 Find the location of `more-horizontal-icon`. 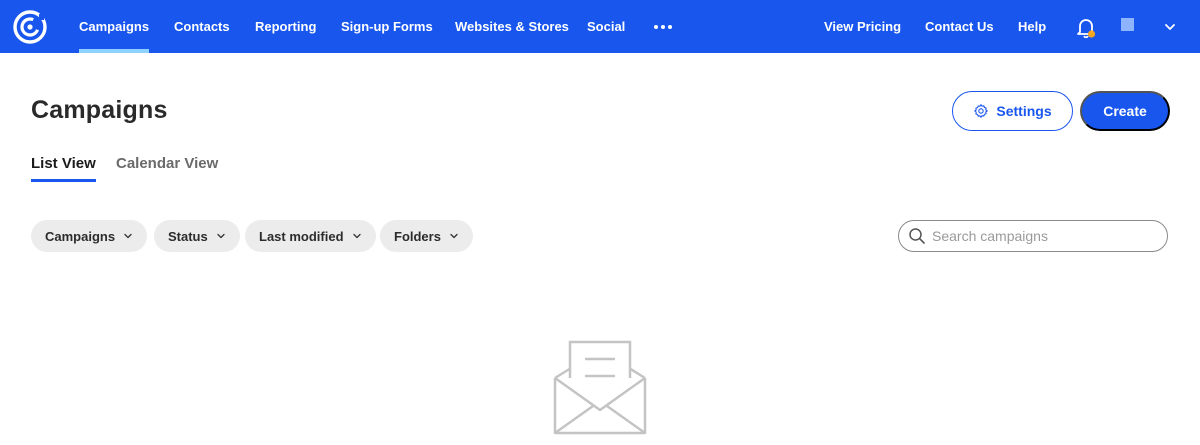

more-horizontal-icon is located at coordinates (663, 27).